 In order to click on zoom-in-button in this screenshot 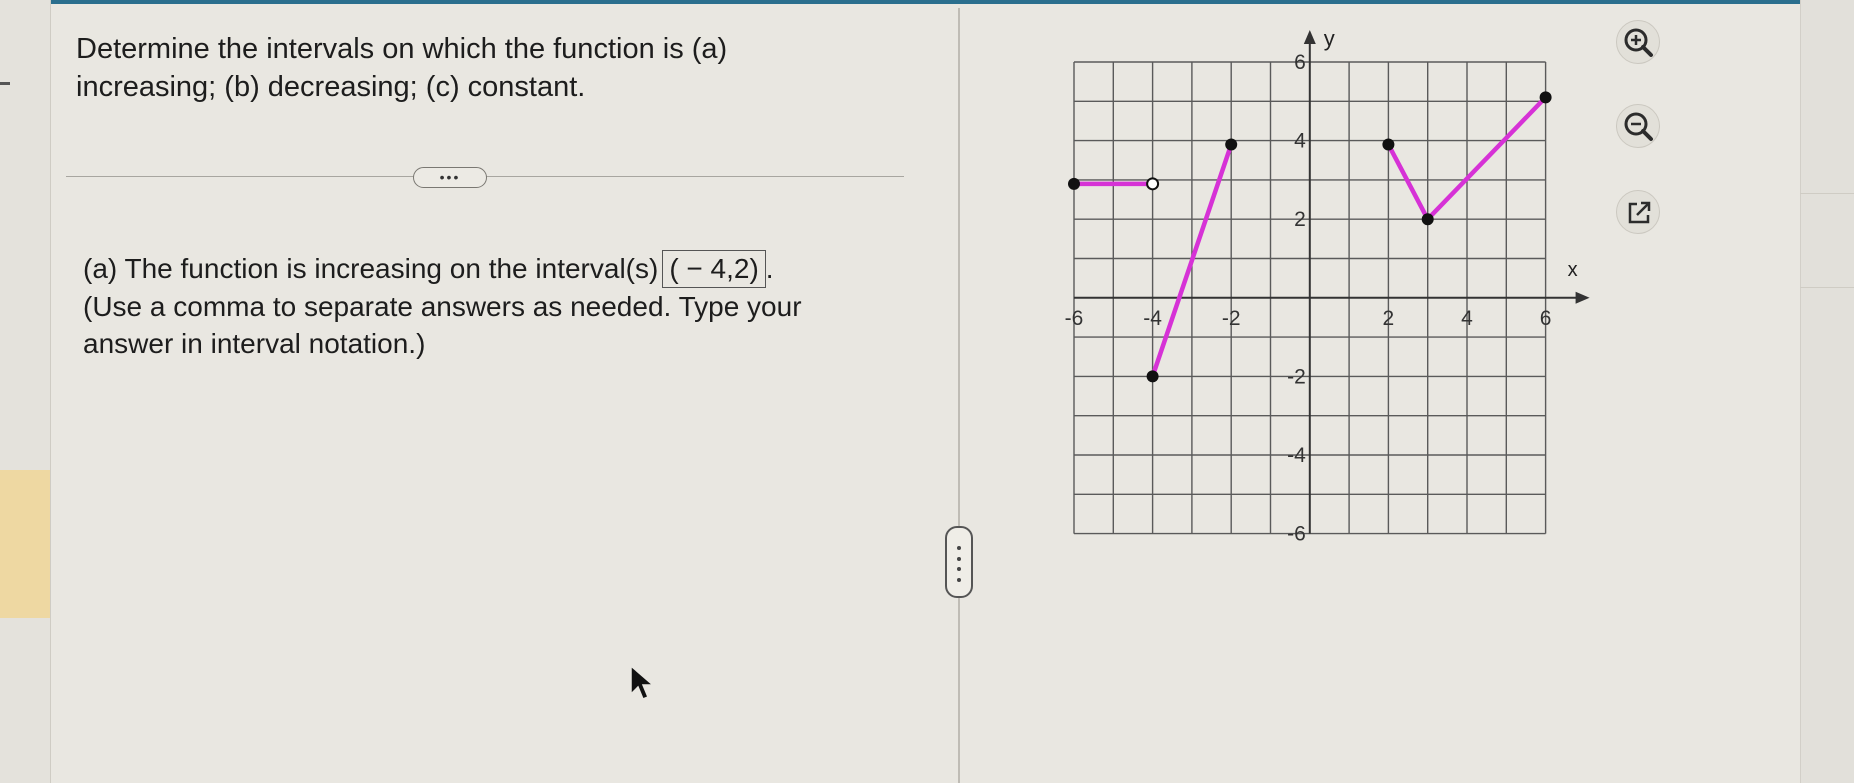, I will do `click(1638, 42)`.